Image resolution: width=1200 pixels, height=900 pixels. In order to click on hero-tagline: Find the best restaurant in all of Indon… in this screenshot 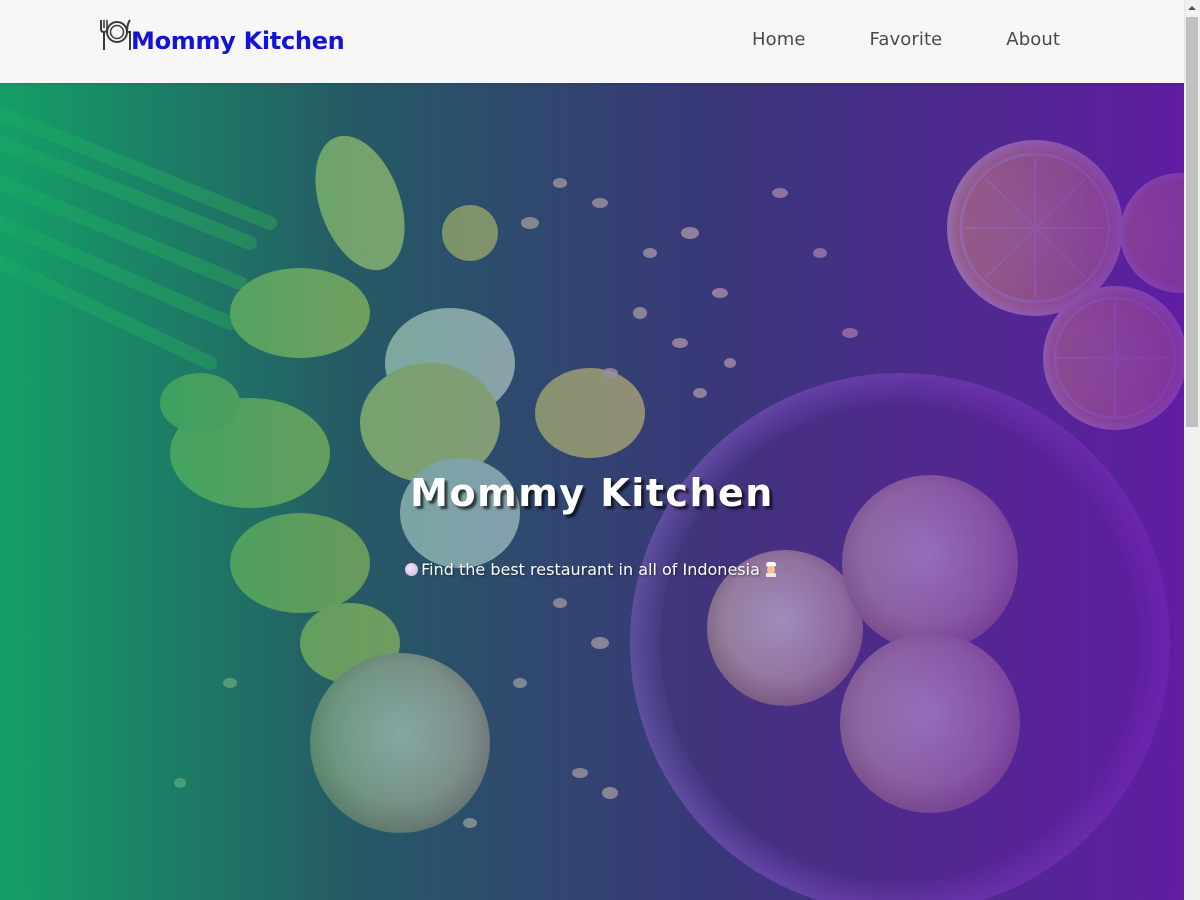, I will do `click(592, 569)`.